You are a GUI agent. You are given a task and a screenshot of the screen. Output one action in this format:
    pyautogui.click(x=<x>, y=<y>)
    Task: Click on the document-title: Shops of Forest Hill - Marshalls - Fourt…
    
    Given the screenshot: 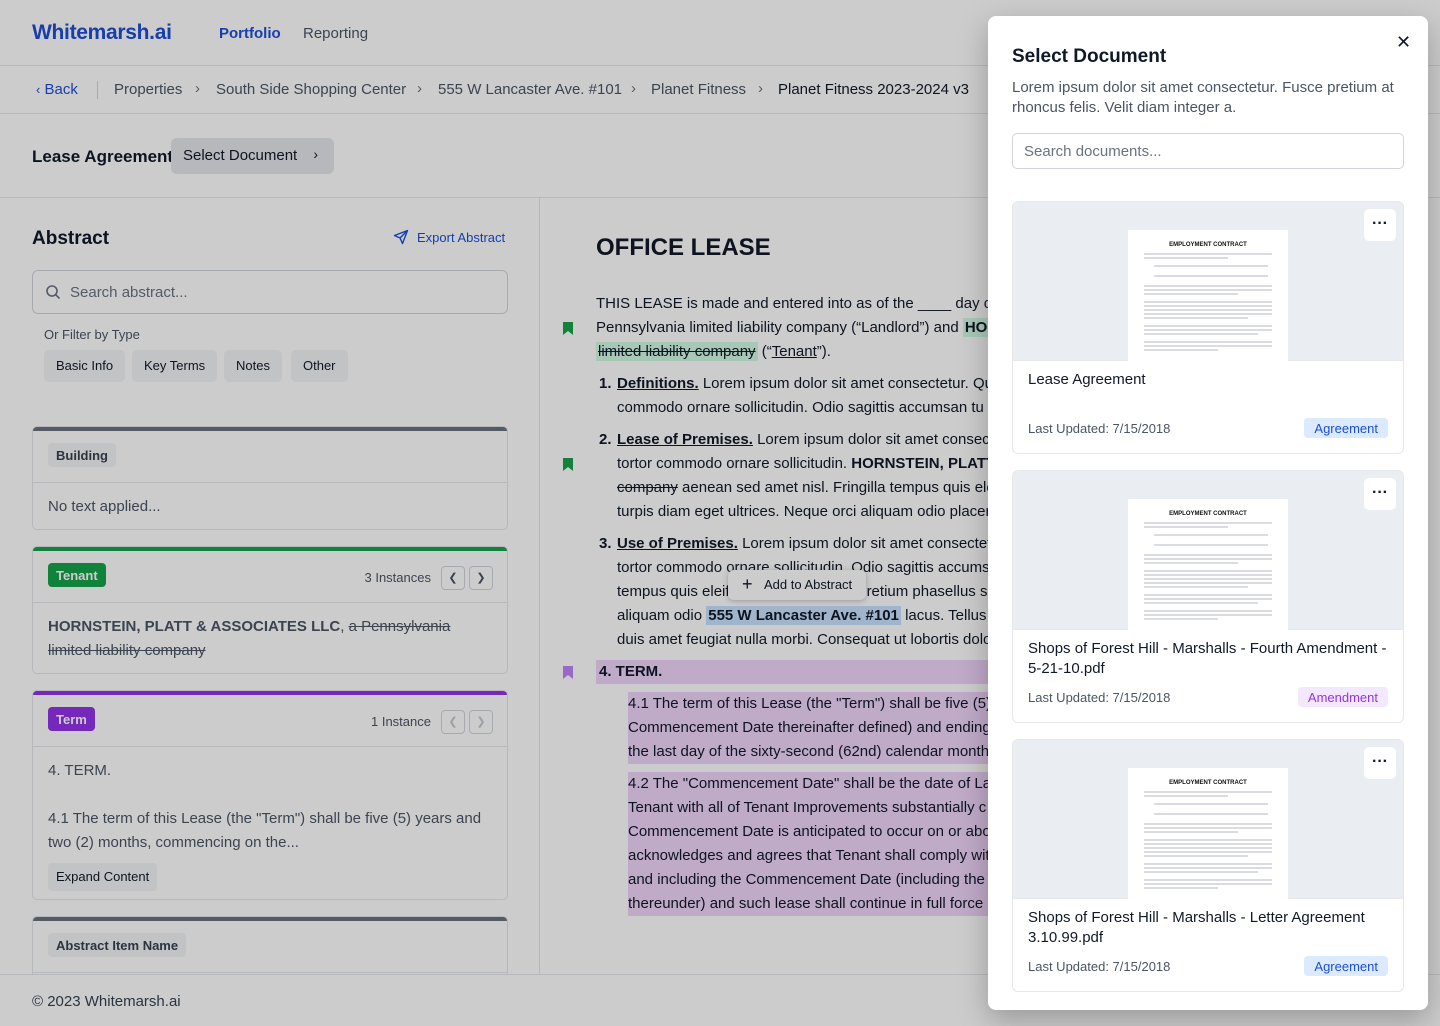 What is the action you would take?
    pyautogui.click(x=1207, y=658)
    